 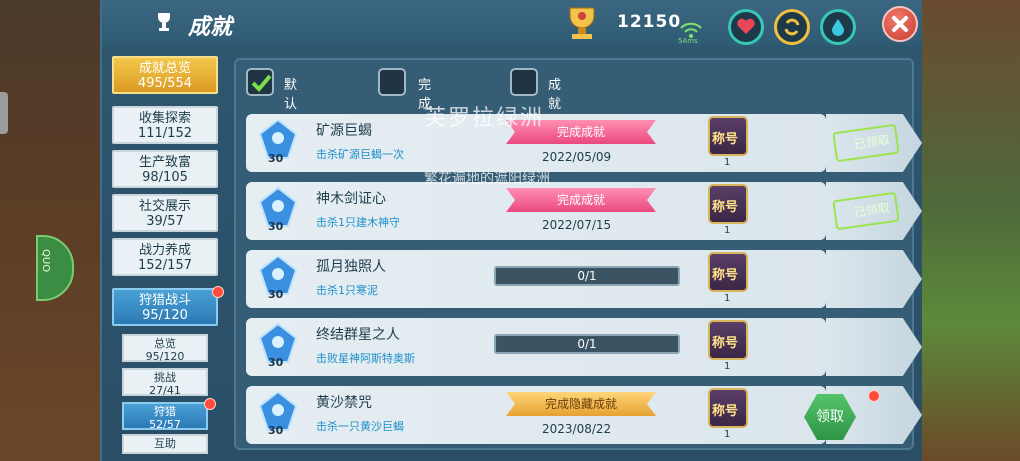 What do you see at coordinates (164, 250) in the screenshot?
I see `nav-label: 战力养成` at bounding box center [164, 250].